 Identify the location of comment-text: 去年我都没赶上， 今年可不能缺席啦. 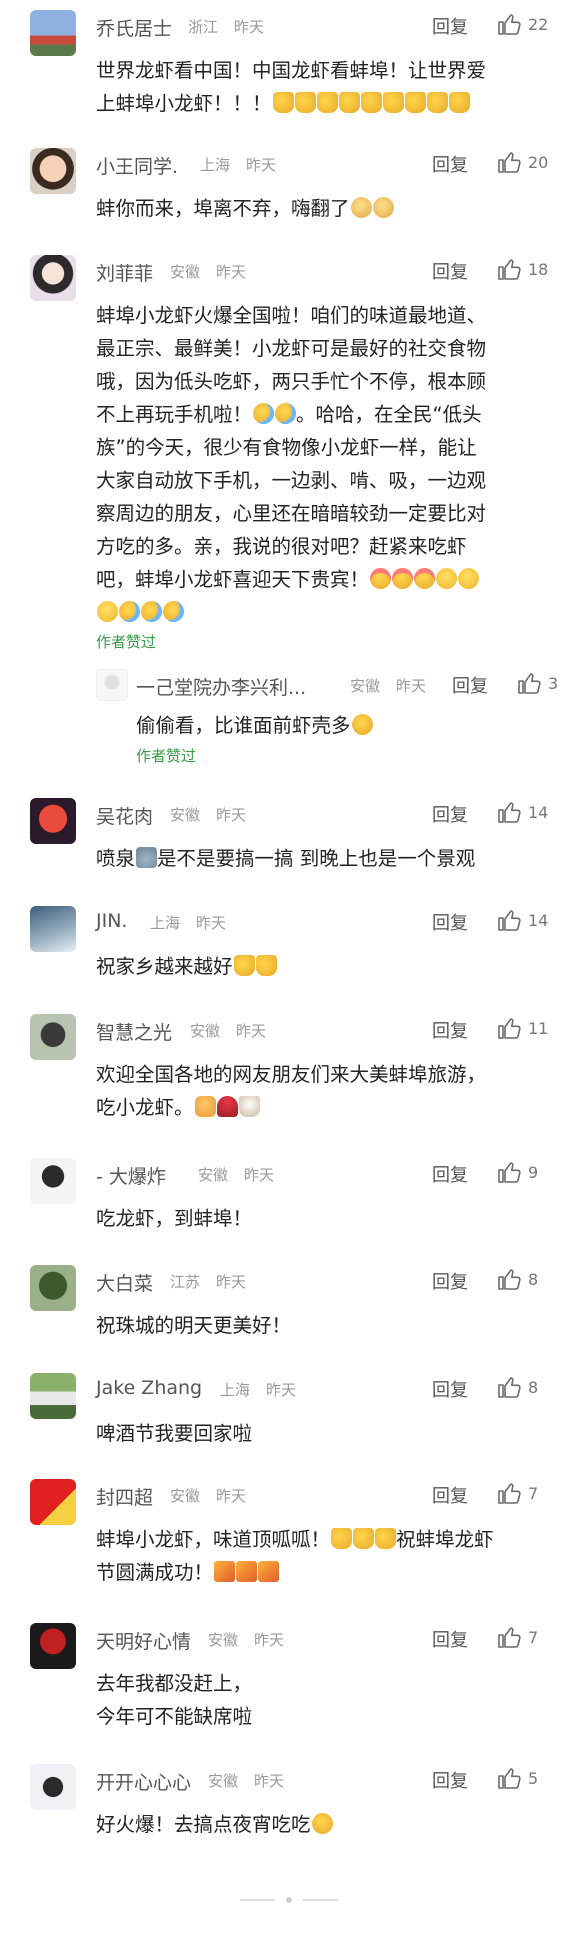
(321, 1700).